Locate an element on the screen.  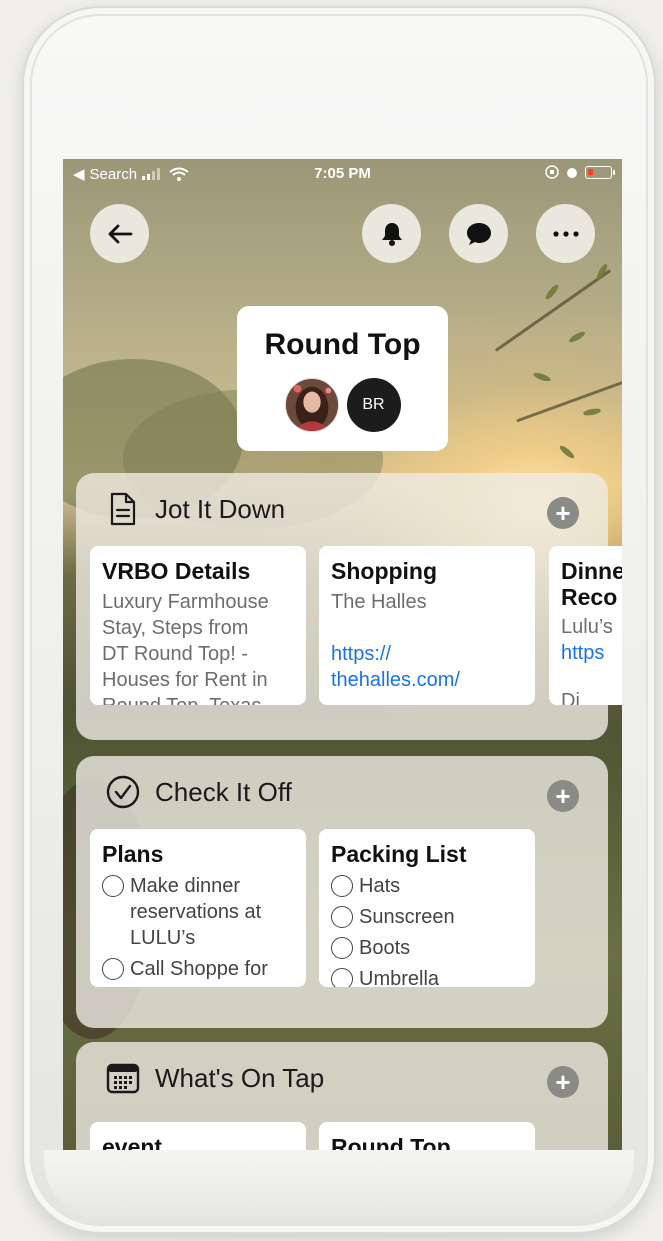
chat-button is located at coordinates (478, 233).